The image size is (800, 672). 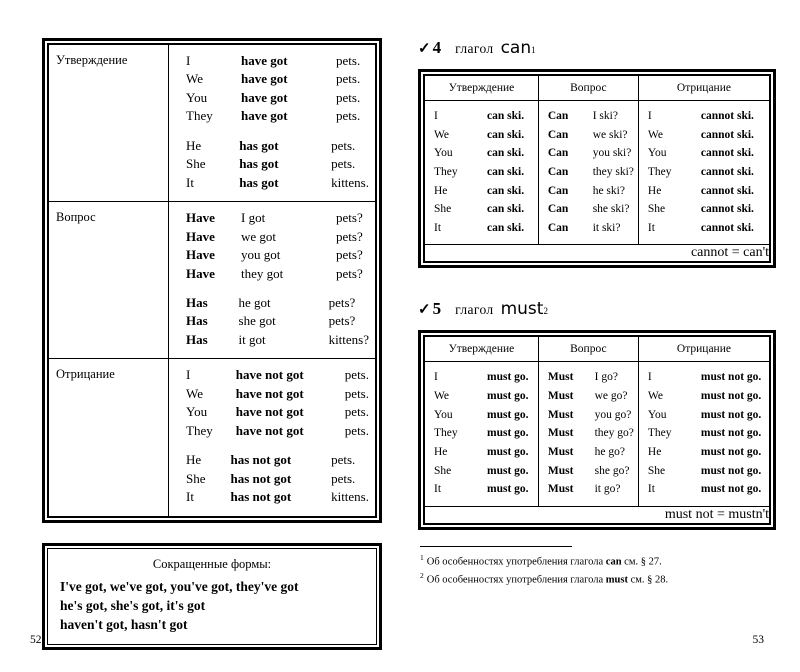 I want to click on footnote-verb: can, so click(x=613, y=562).